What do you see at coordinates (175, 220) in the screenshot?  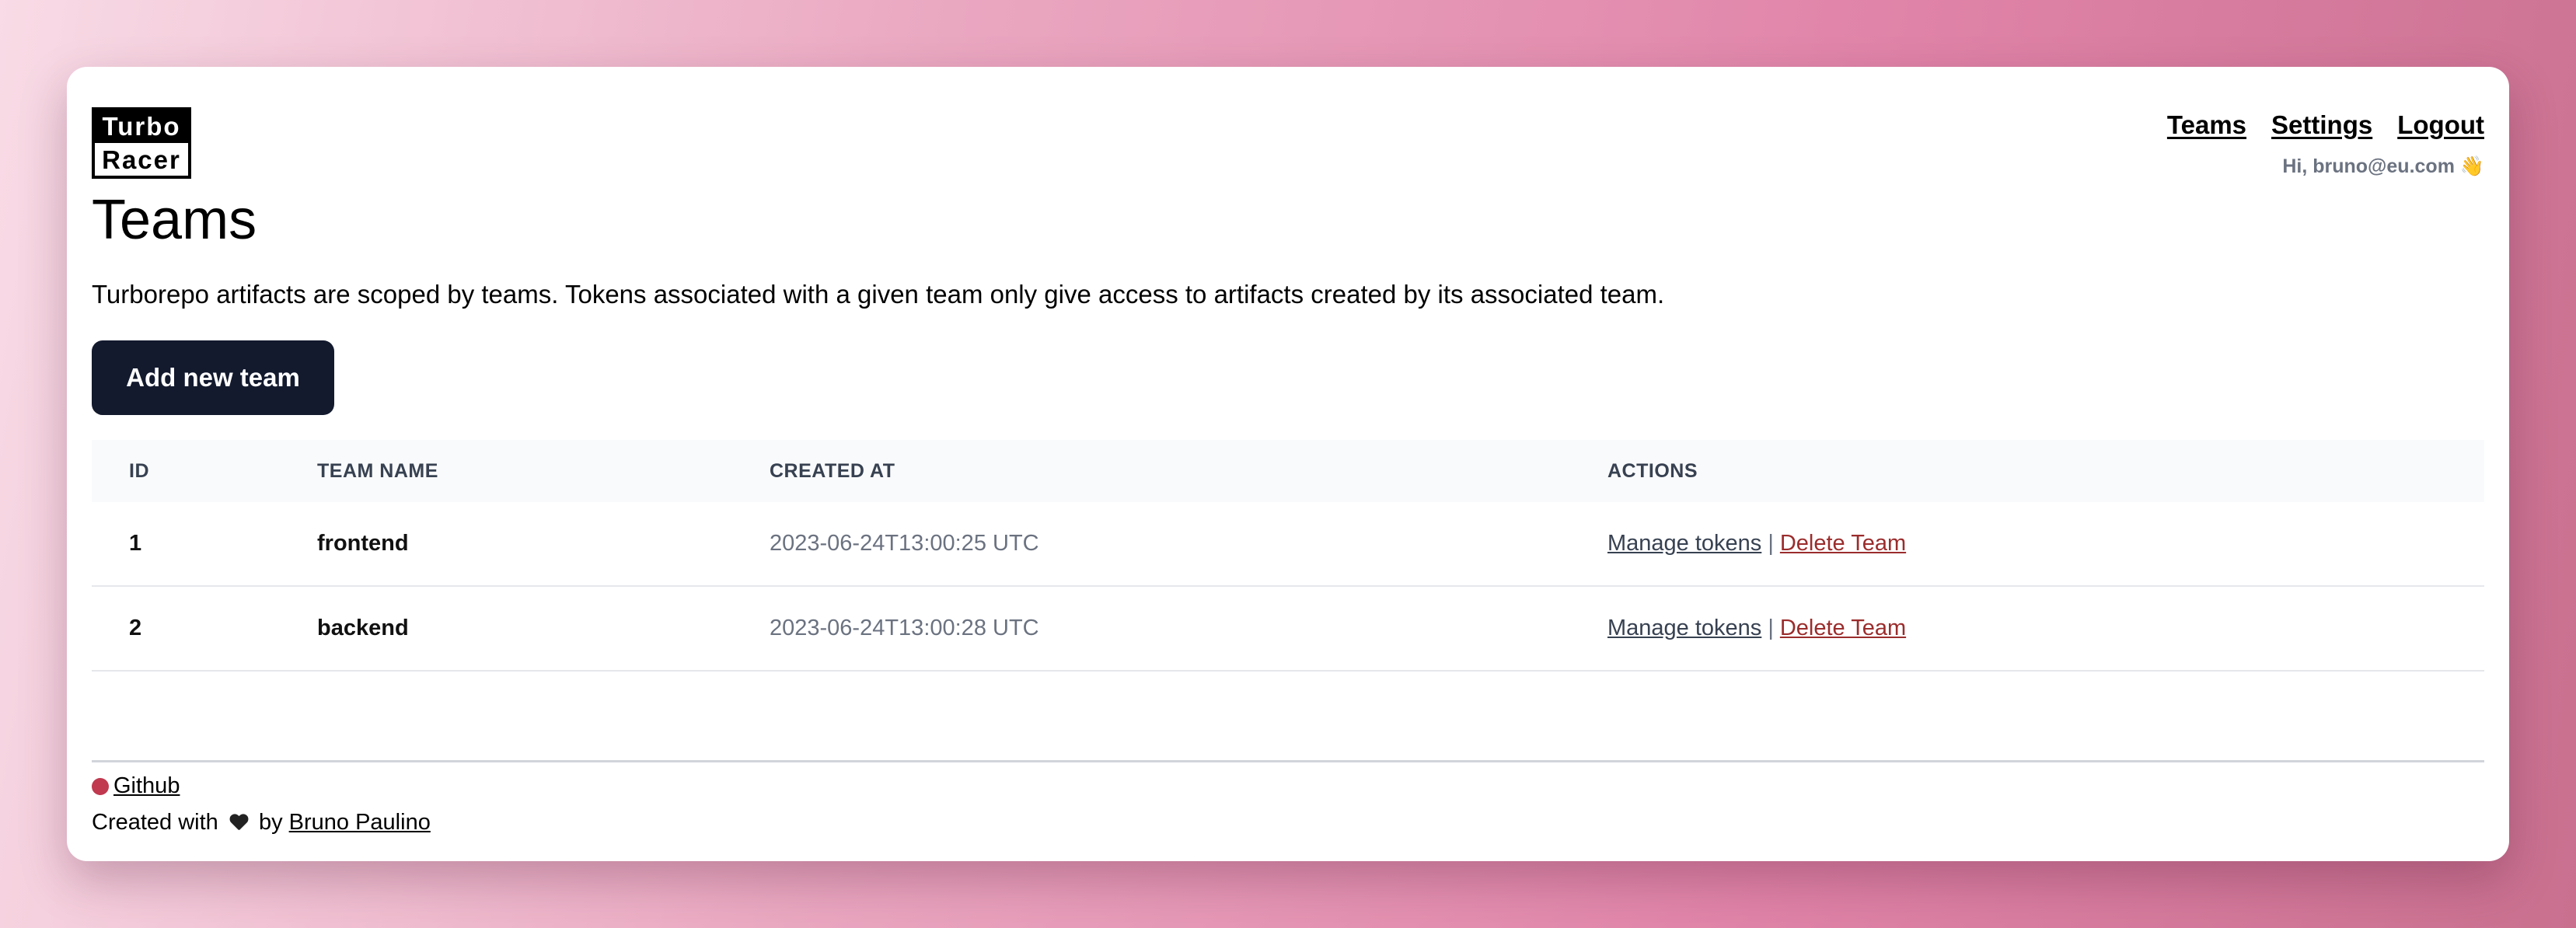 I see `page-title: Teams` at bounding box center [175, 220].